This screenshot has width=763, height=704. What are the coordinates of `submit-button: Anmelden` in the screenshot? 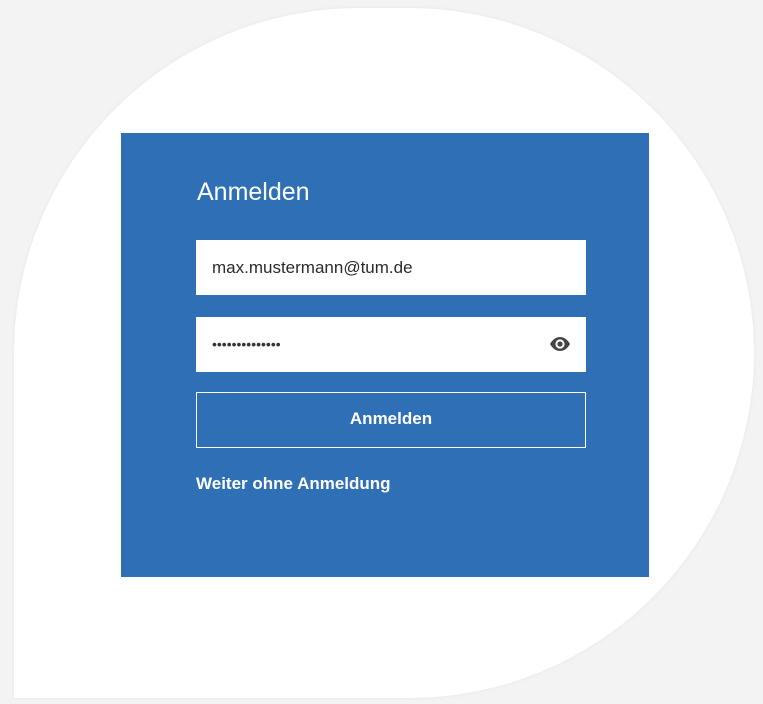 It's located at (391, 420).